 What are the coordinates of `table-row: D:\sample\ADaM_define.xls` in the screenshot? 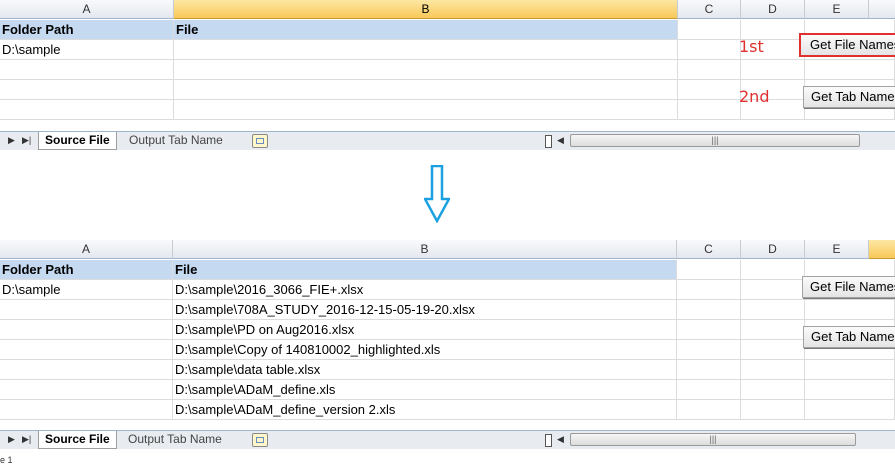 It's located at (447, 390).